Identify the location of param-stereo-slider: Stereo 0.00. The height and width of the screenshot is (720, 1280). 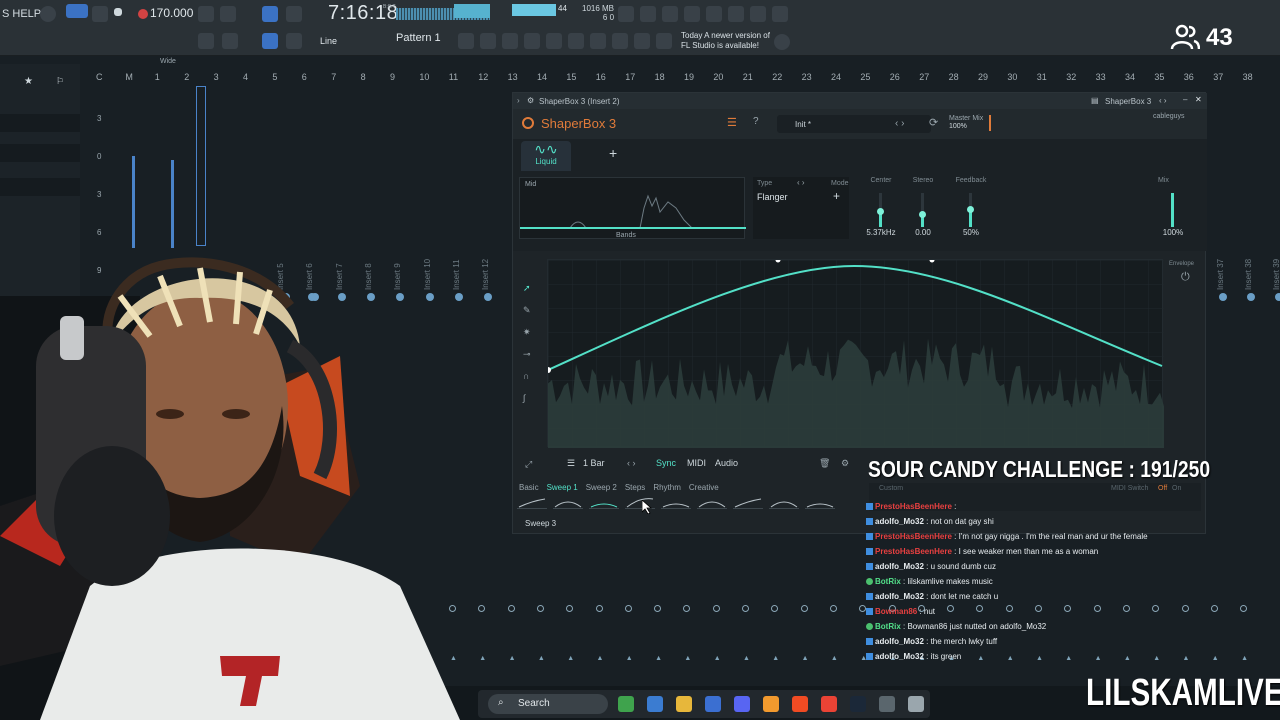
(923, 208).